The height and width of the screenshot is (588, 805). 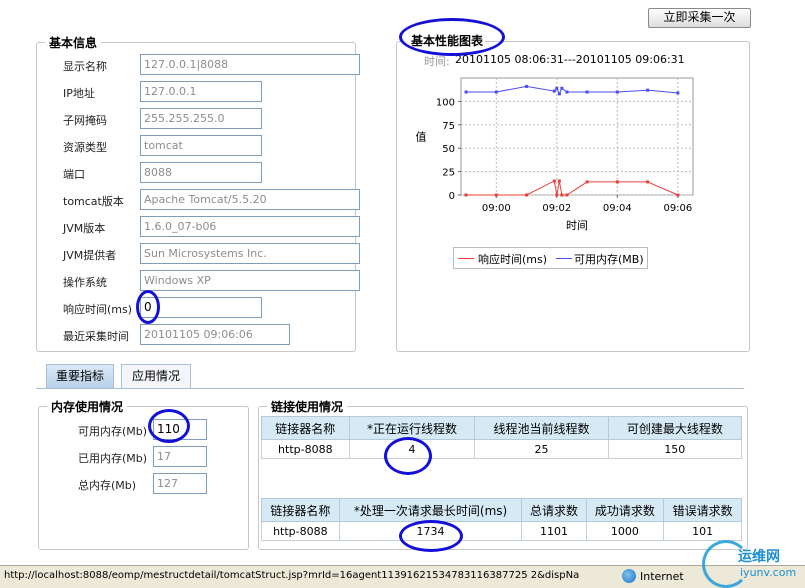 I want to click on globe-icon, so click(x=629, y=576).